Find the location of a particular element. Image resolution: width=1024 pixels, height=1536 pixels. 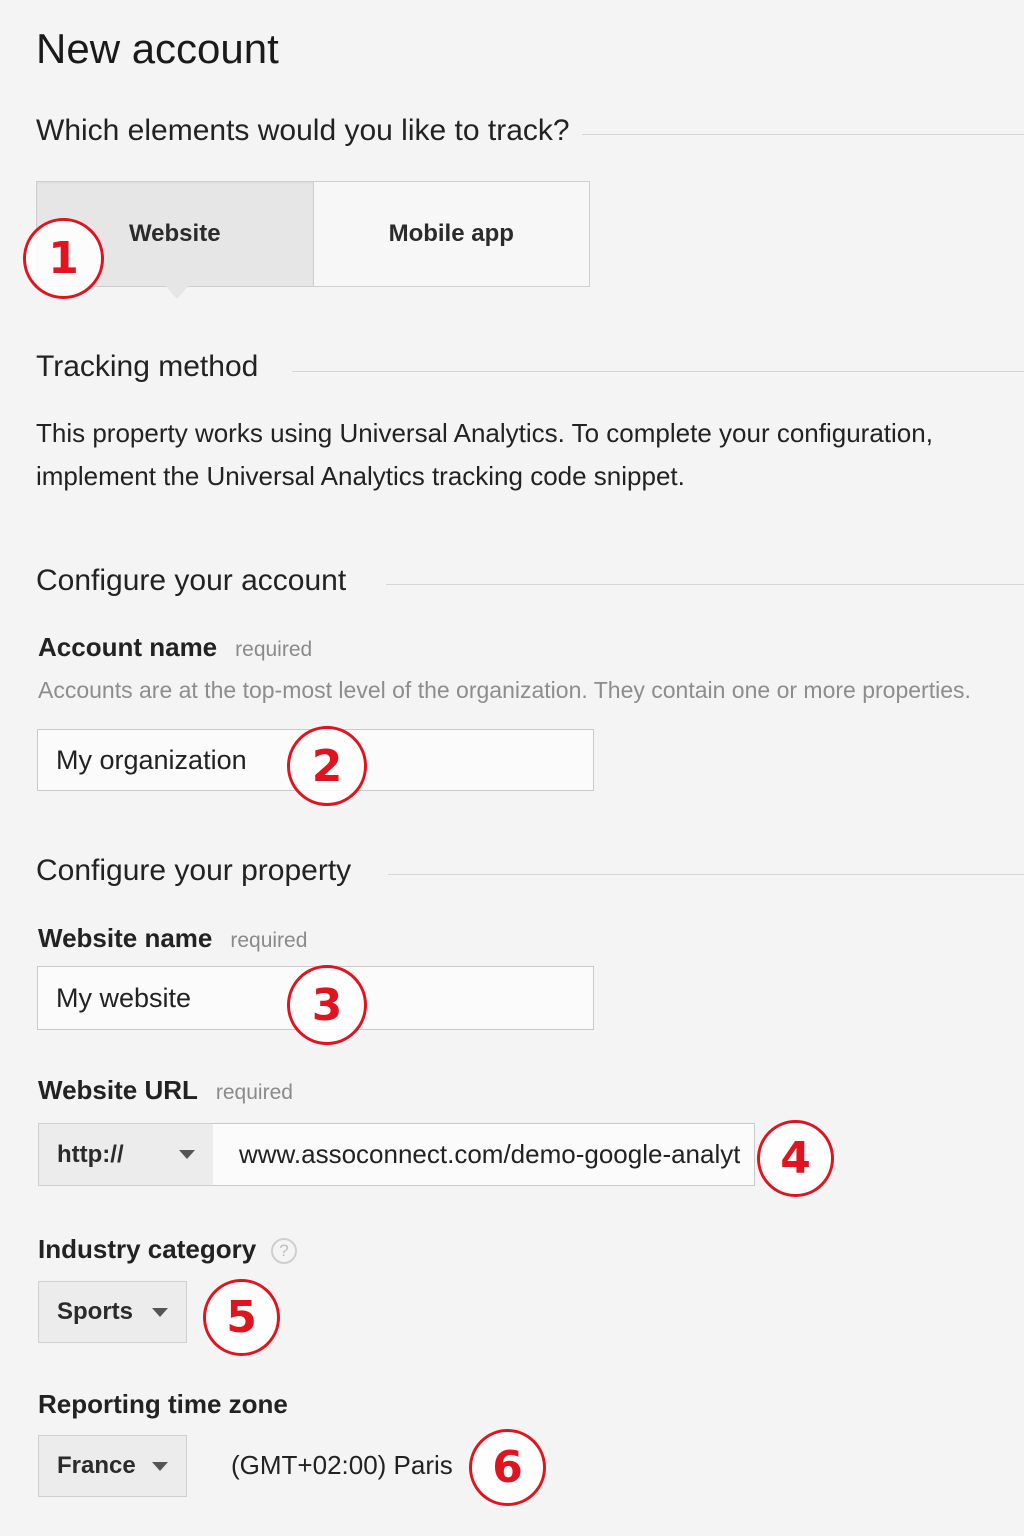

annotation-marker-6: 6 is located at coordinates (507, 1467).